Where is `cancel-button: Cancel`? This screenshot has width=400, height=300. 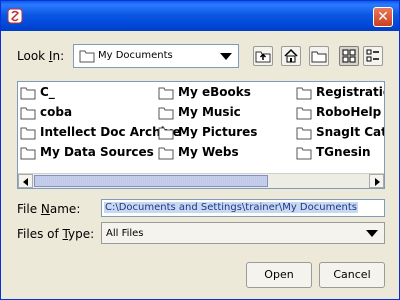
cancel-button: Cancel is located at coordinates (352, 275).